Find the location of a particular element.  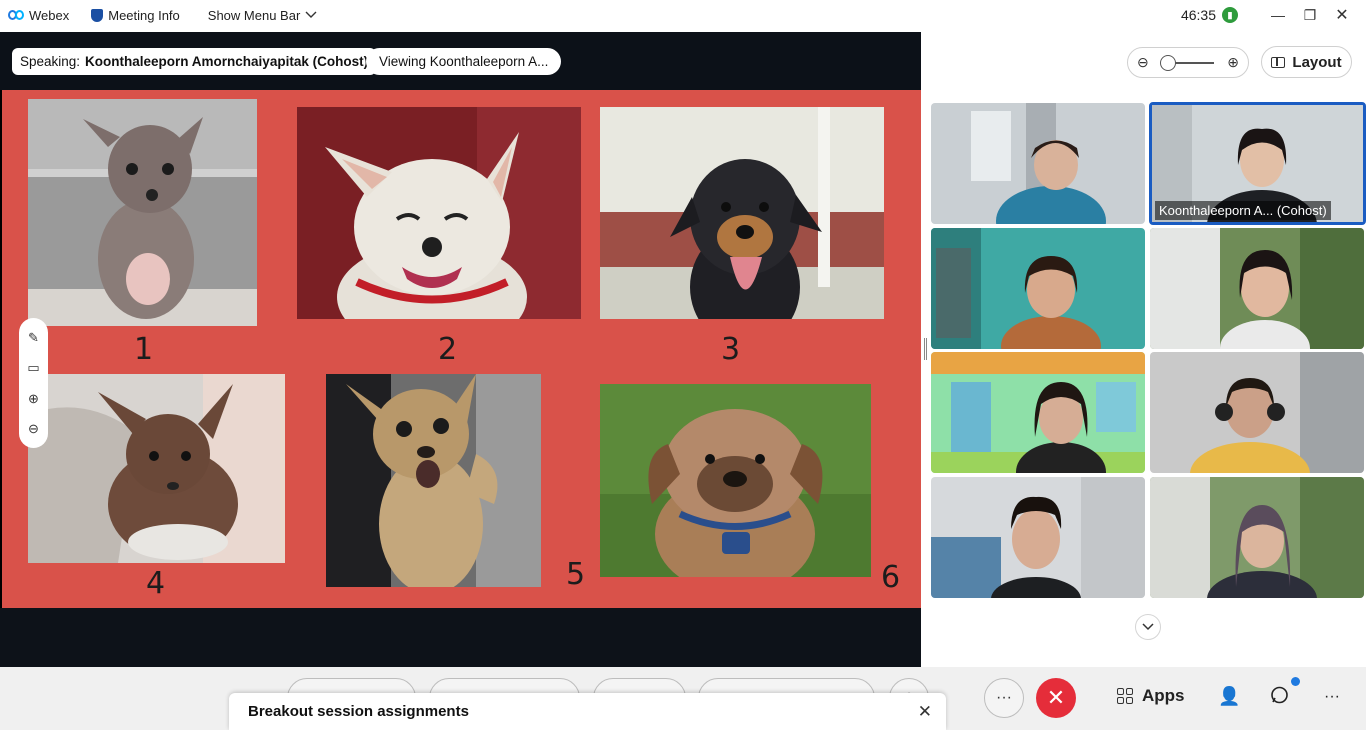

more-options-button: ··· is located at coordinates (1004, 698).